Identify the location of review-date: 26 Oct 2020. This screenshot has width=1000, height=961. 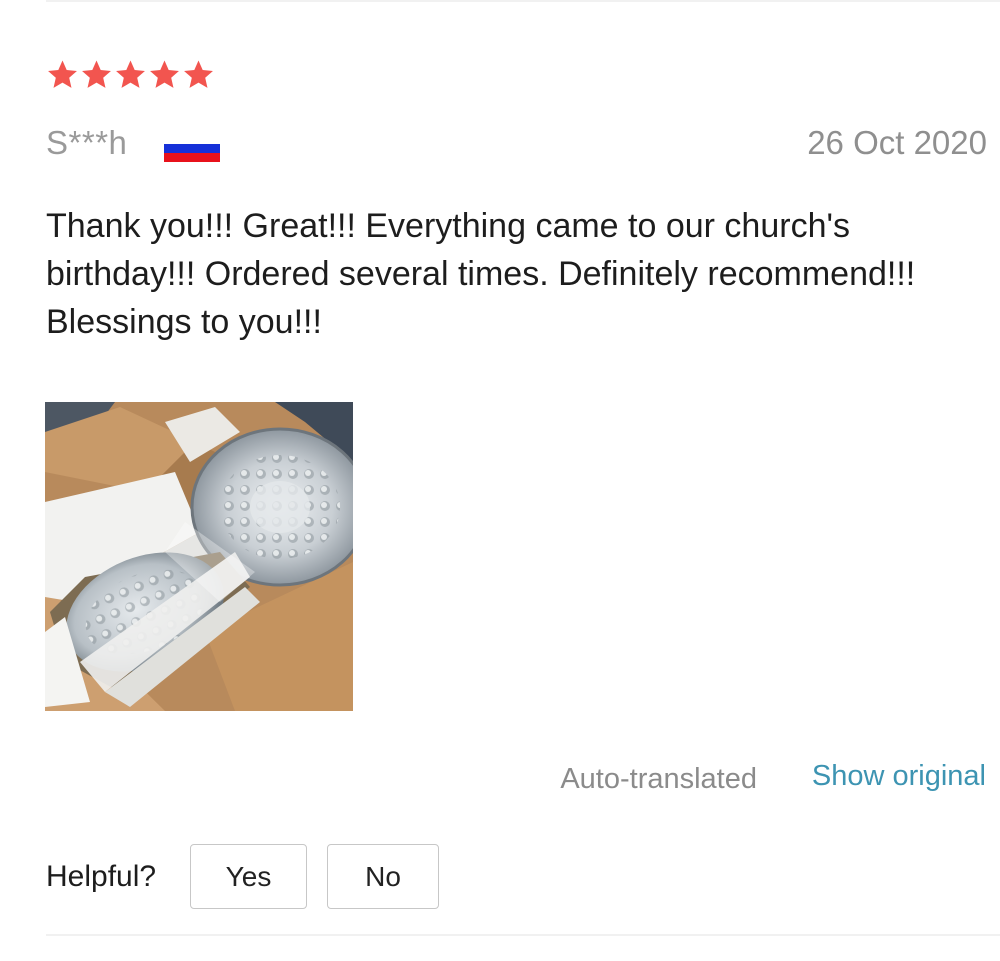
(897, 142).